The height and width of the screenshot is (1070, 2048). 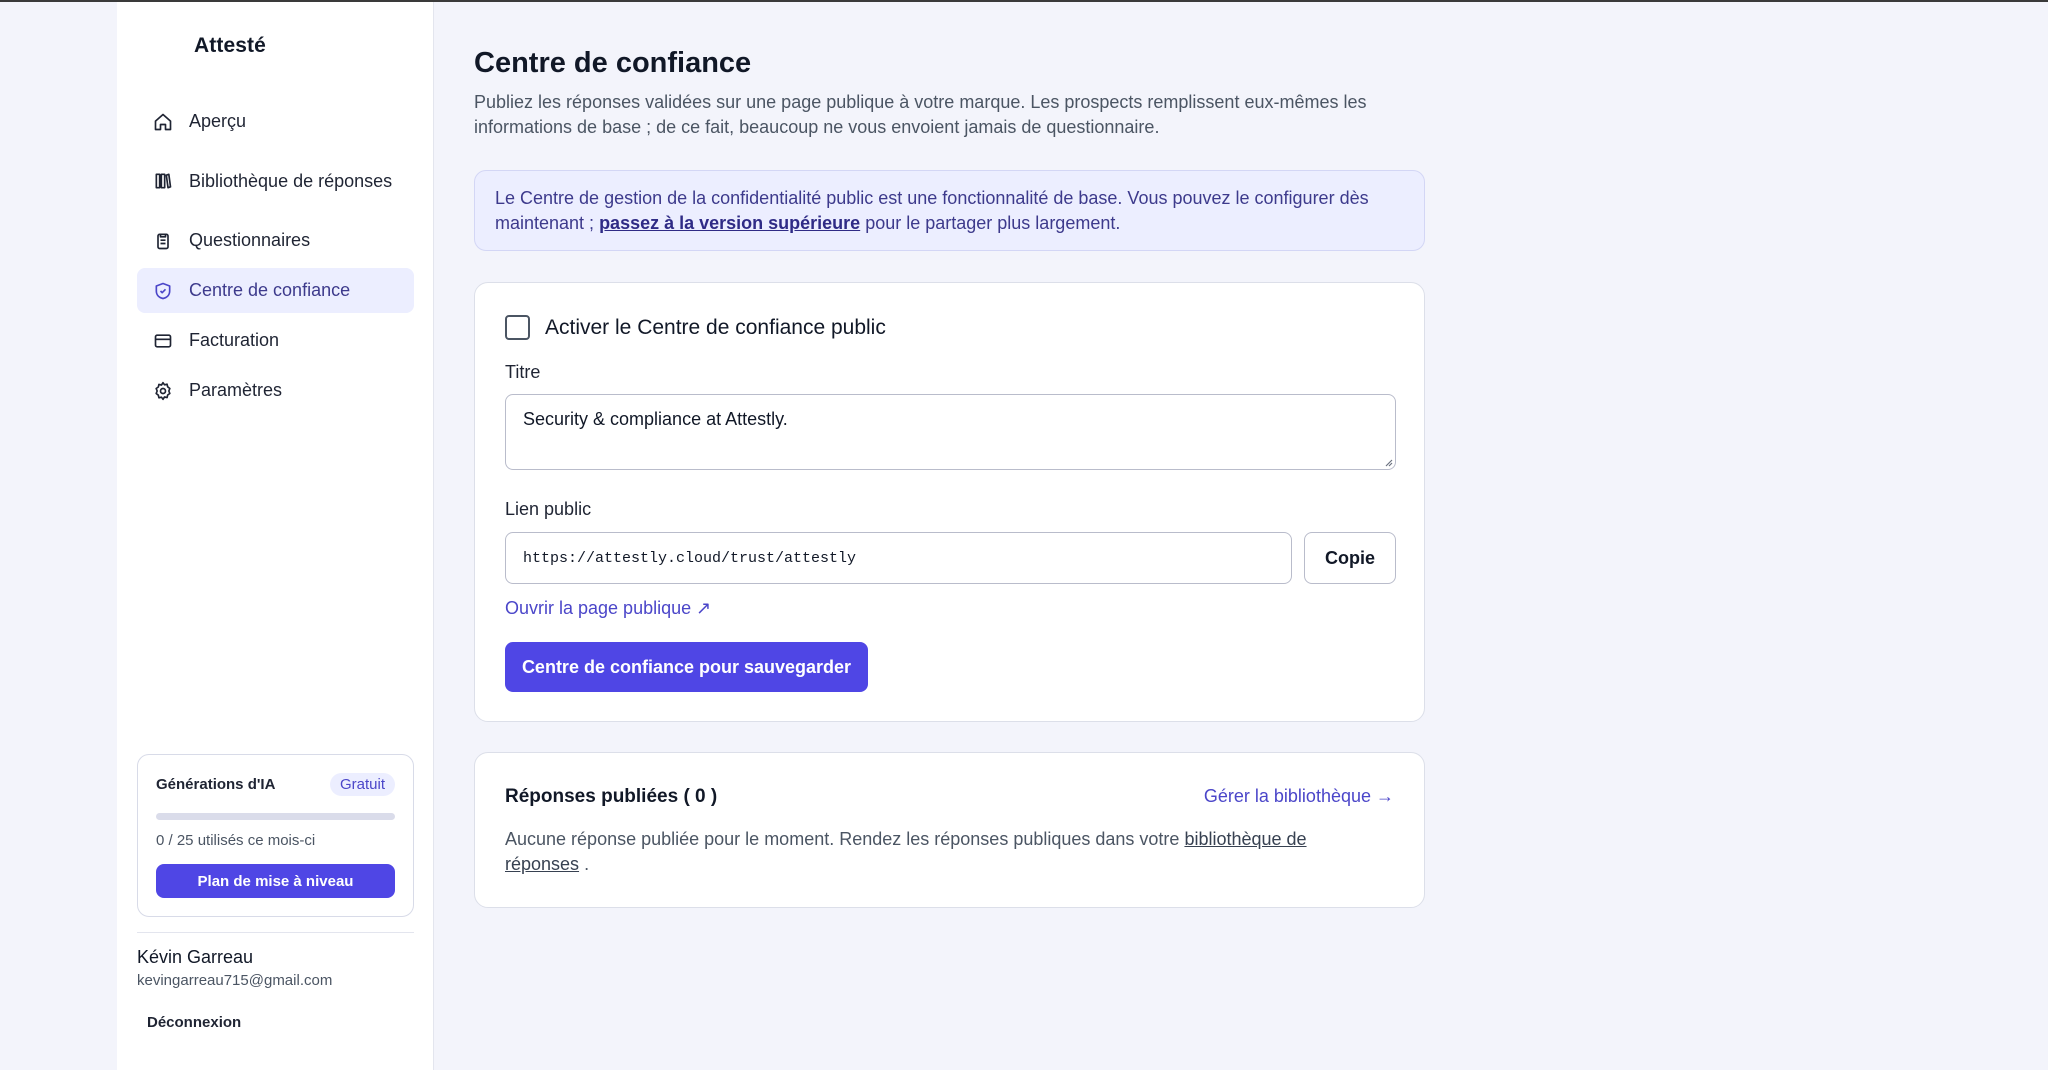 What do you see at coordinates (611, 796) in the screenshot?
I see `published-answers-title: Réponses publiées ( 0 )` at bounding box center [611, 796].